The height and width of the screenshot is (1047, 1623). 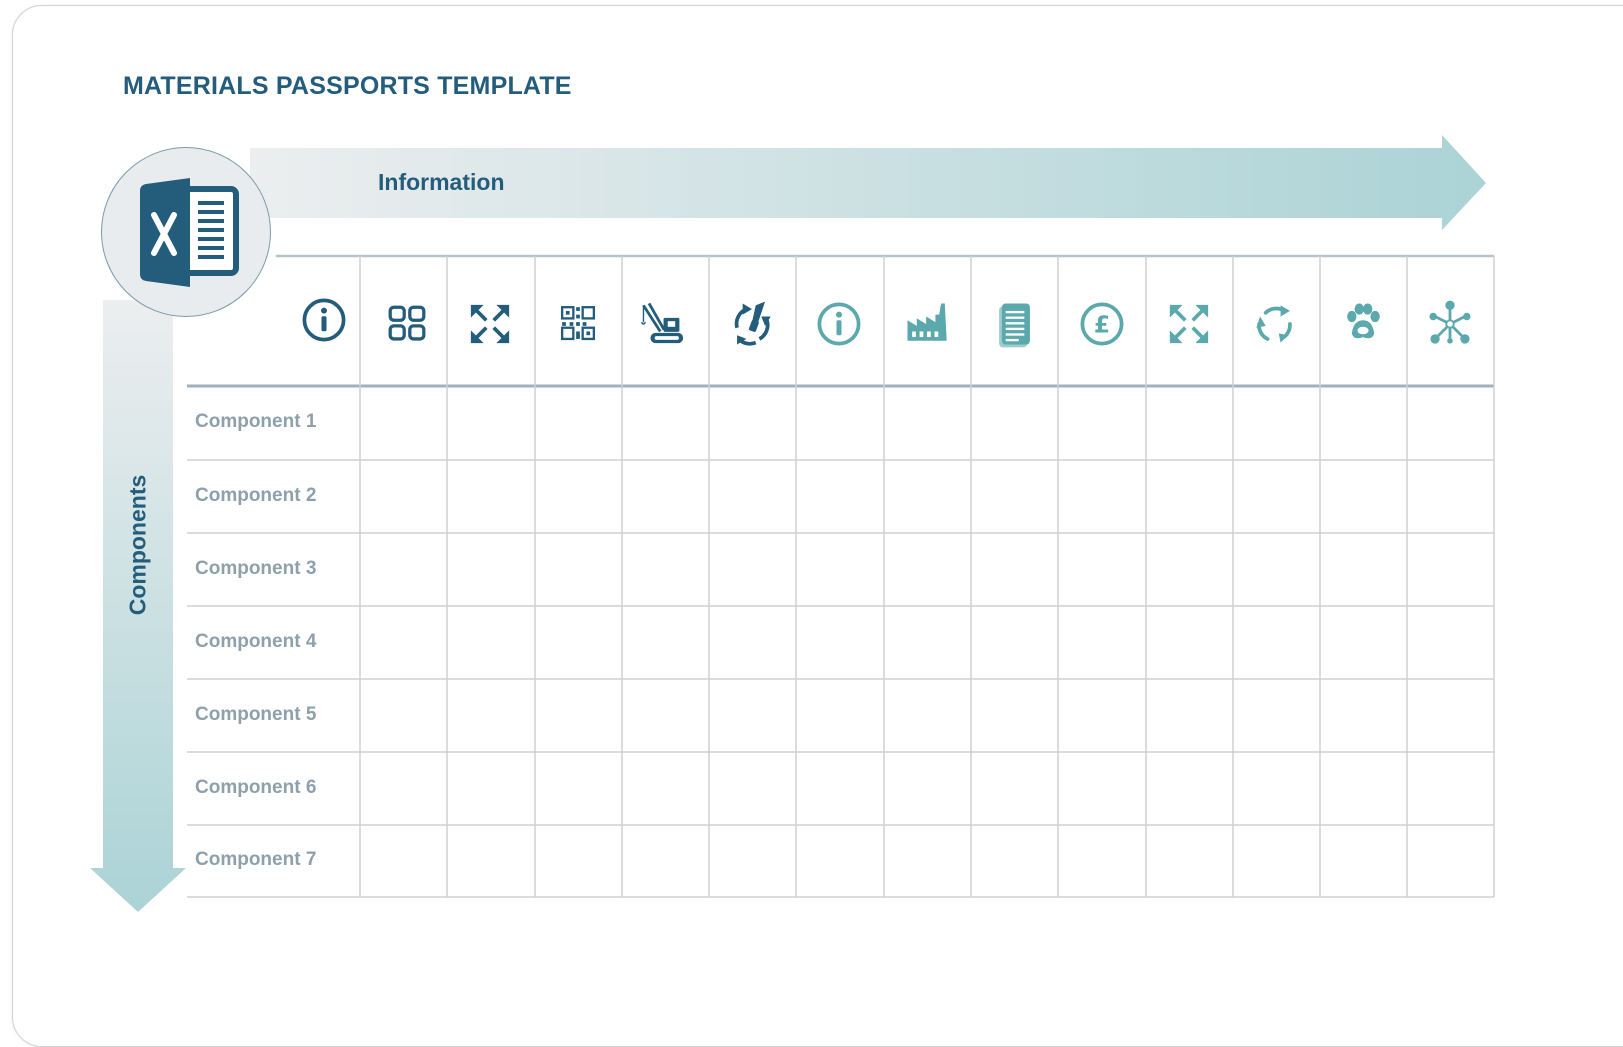 I want to click on expand-arrows-icon, so click(x=490, y=324).